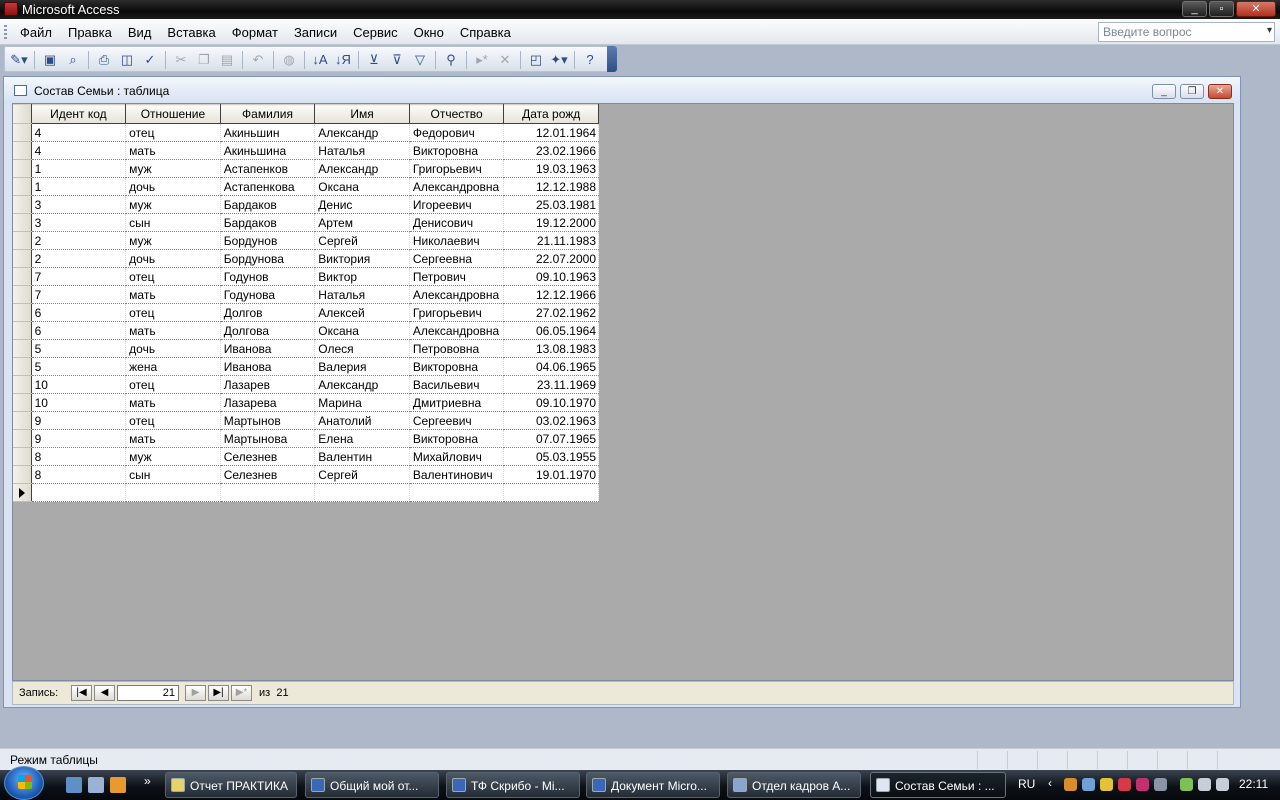  Describe the element at coordinates (320, 60) in the screenshot. I see `sort-ascending-icon: ↓A` at that location.